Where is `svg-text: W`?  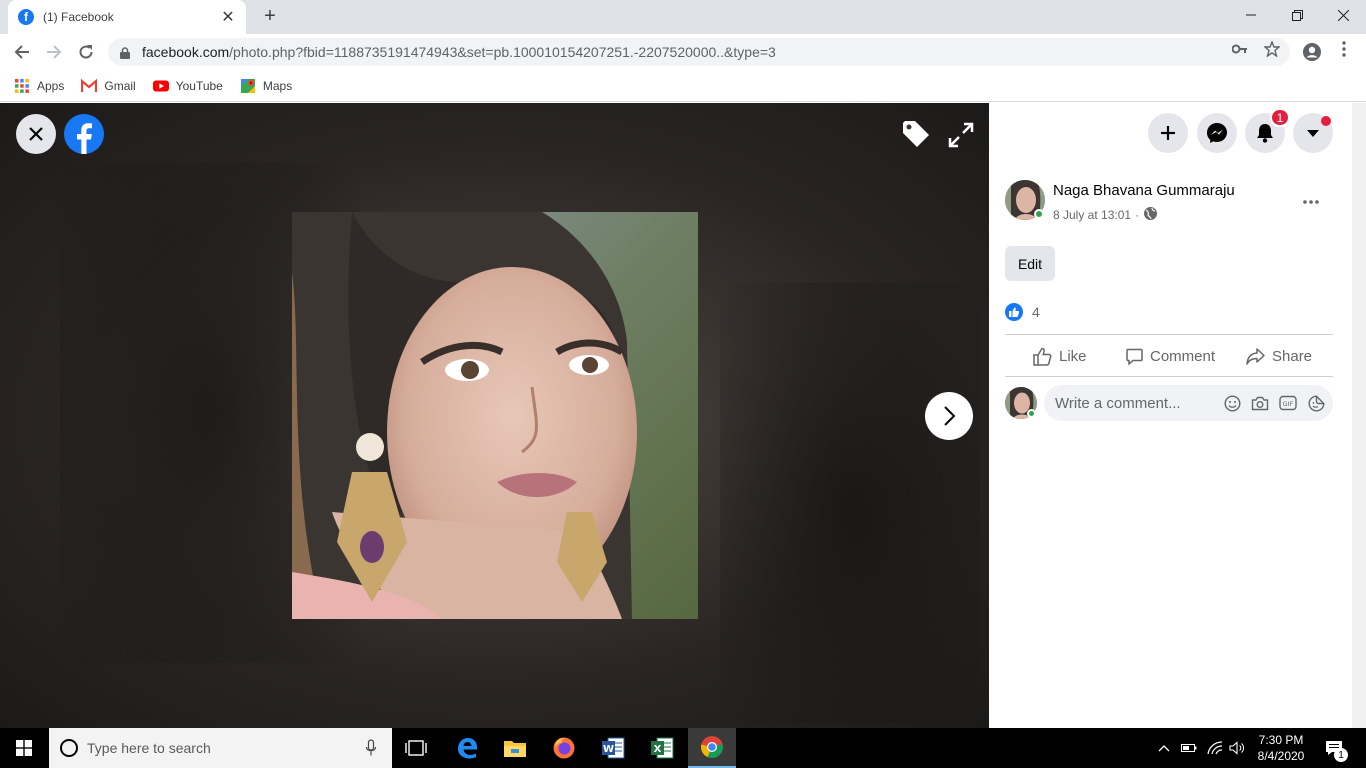 svg-text: W is located at coordinates (608, 749).